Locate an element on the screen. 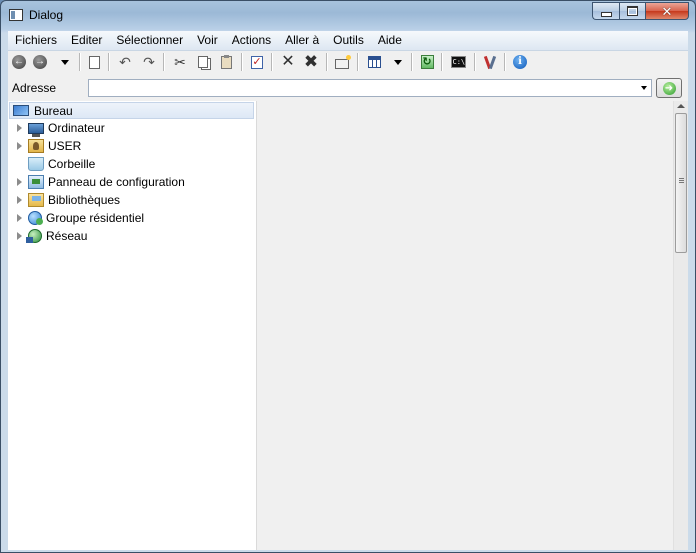 The height and width of the screenshot is (553, 696). menu-aller-a: Aller à is located at coordinates (302, 40).